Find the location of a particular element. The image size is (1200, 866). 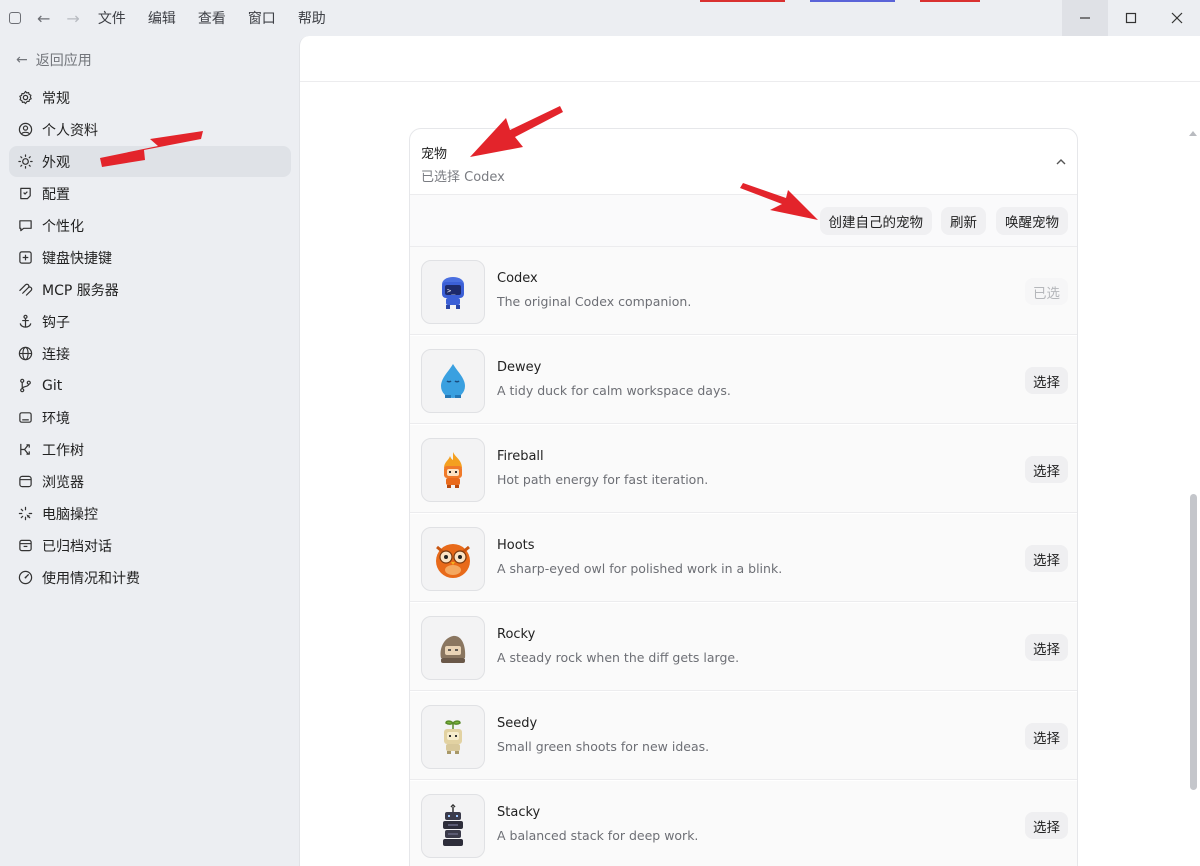

sidebar-item-worktree: 工作树 is located at coordinates (150, 449).